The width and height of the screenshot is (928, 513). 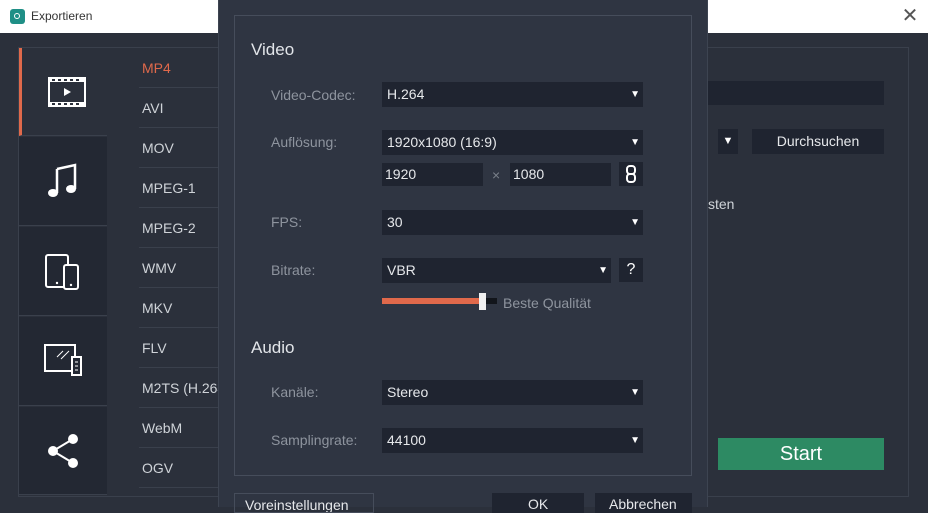 What do you see at coordinates (442, 142) in the screenshot?
I see `resolution-value: 1920x1080 (16:9)` at bounding box center [442, 142].